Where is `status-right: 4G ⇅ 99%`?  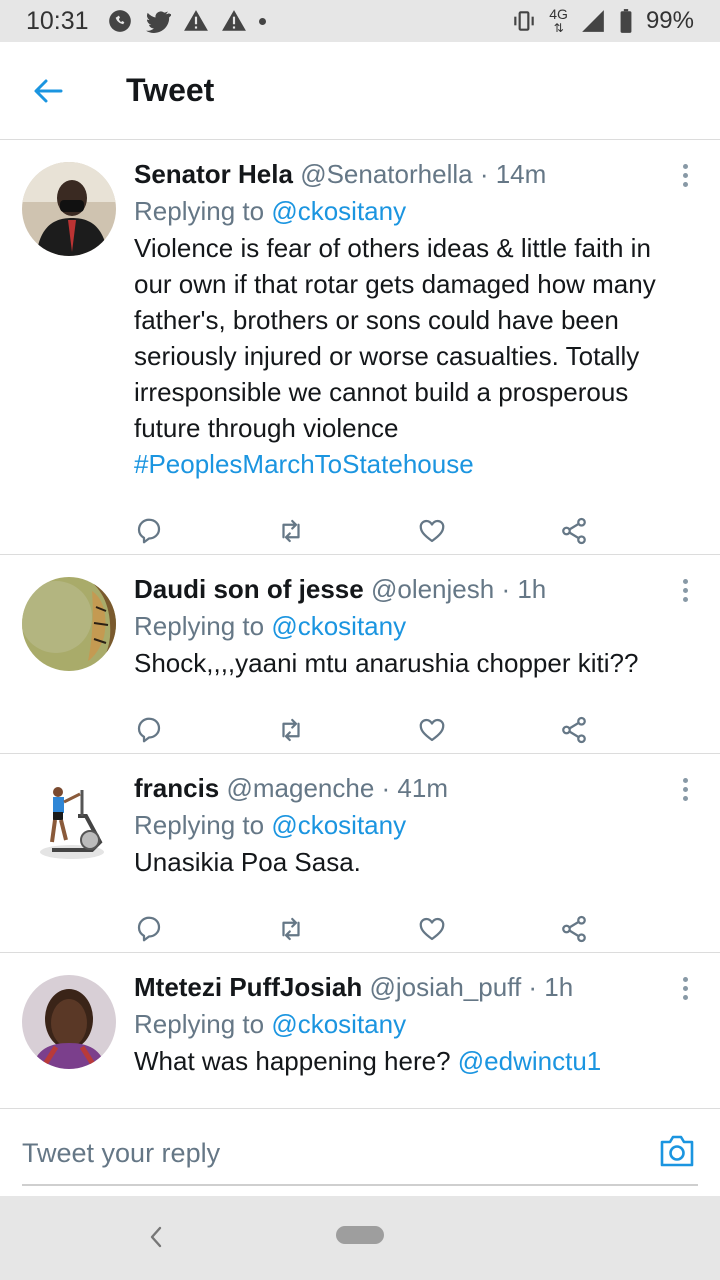 status-right: 4G ⇅ 99% is located at coordinates (602, 21).